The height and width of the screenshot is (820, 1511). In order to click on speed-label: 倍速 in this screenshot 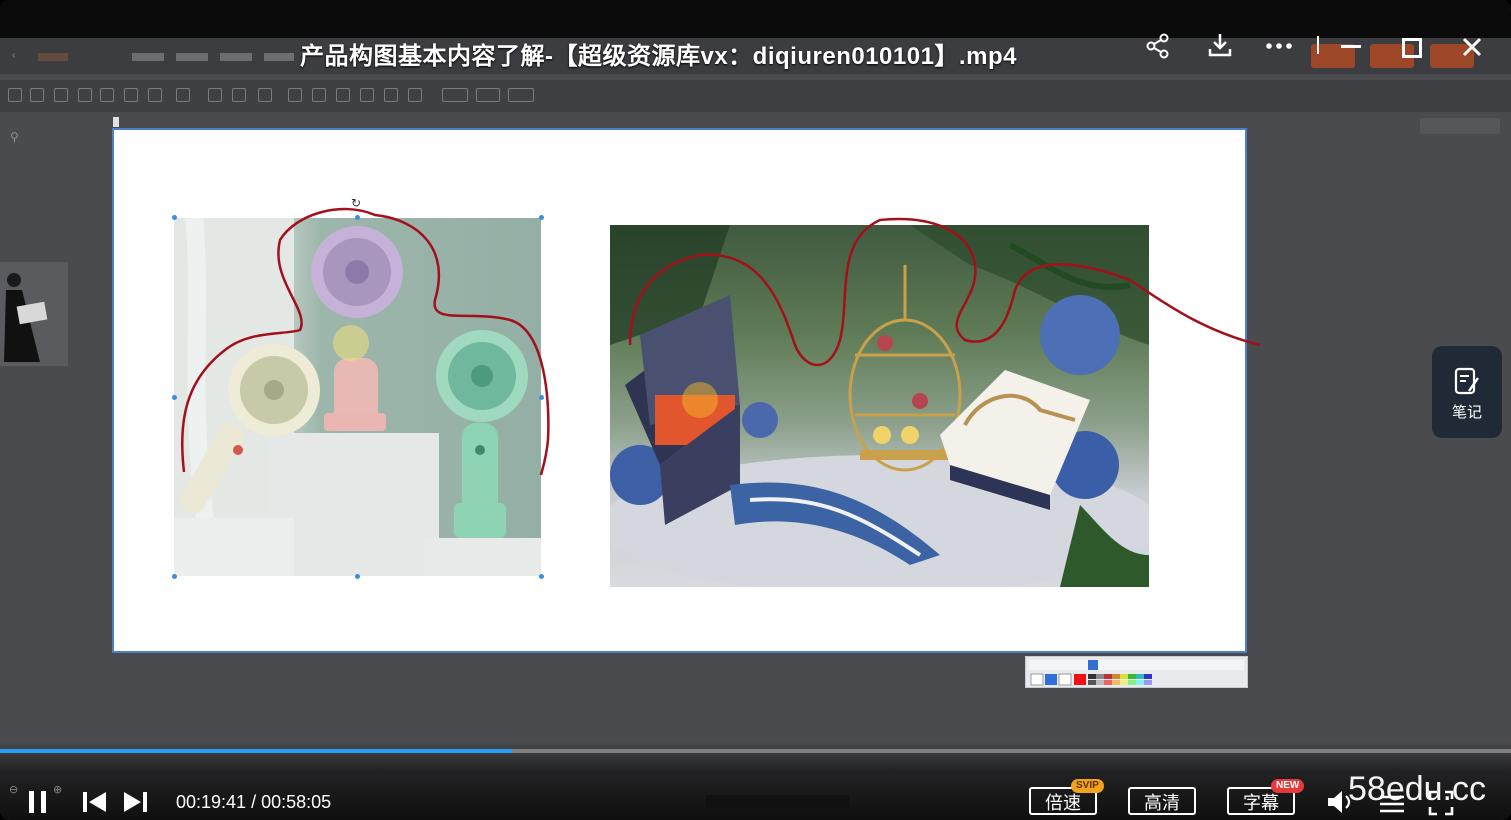, I will do `click(1063, 803)`.